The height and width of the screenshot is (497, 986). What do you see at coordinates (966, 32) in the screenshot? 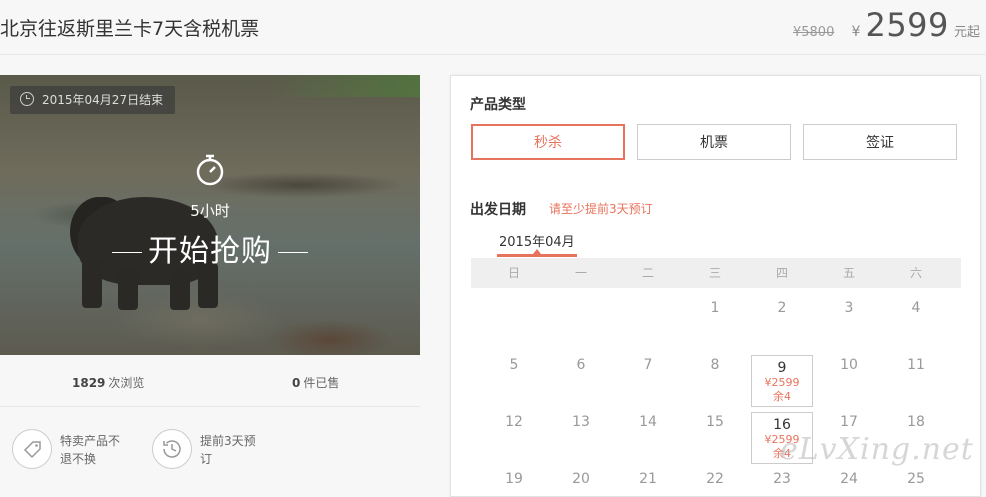
I see `price-suffix: 元起` at bounding box center [966, 32].